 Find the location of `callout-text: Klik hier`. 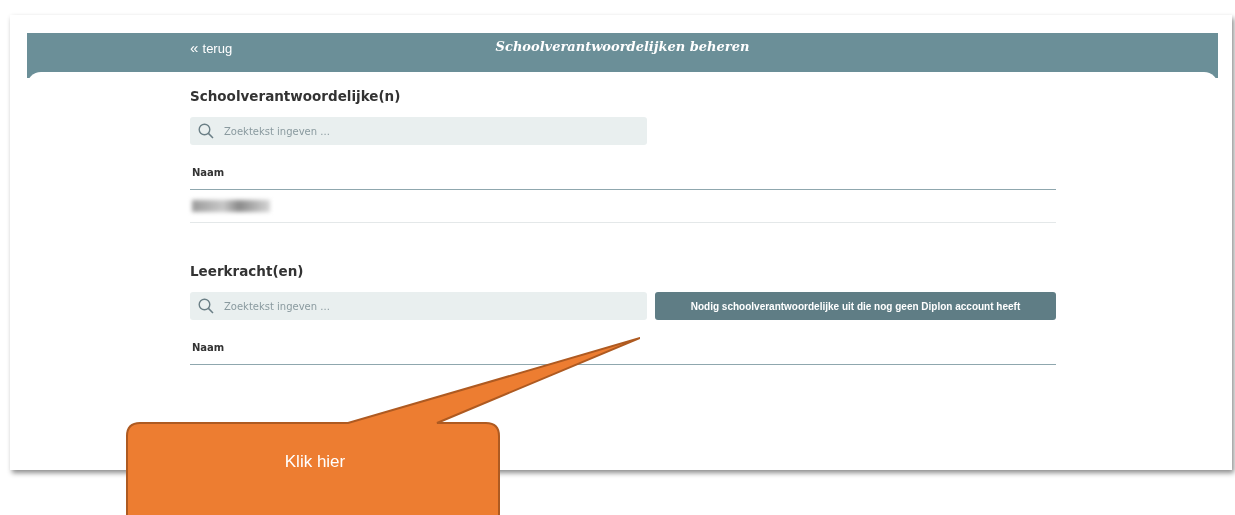

callout-text: Klik hier is located at coordinates (315, 462).